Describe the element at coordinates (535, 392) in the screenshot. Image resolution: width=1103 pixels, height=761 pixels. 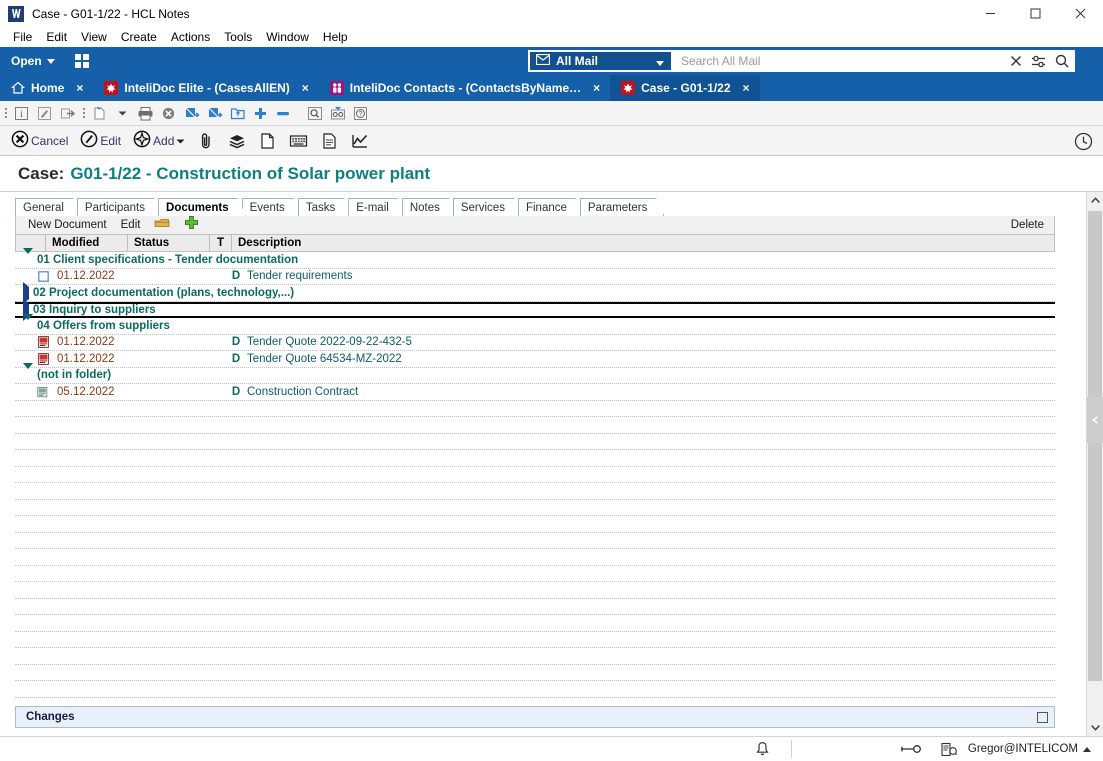
I see `table-row: 05.12.2022 D Construction Contract` at that location.